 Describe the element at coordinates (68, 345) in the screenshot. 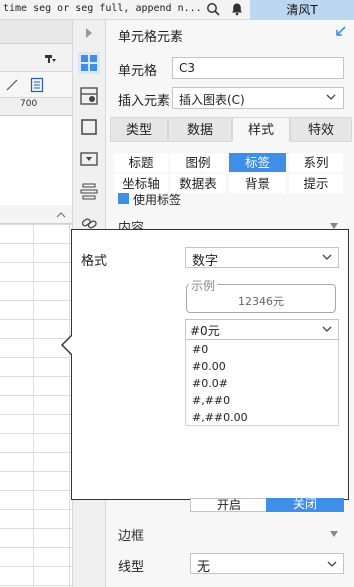

I see `popup-pointer-fill` at that location.